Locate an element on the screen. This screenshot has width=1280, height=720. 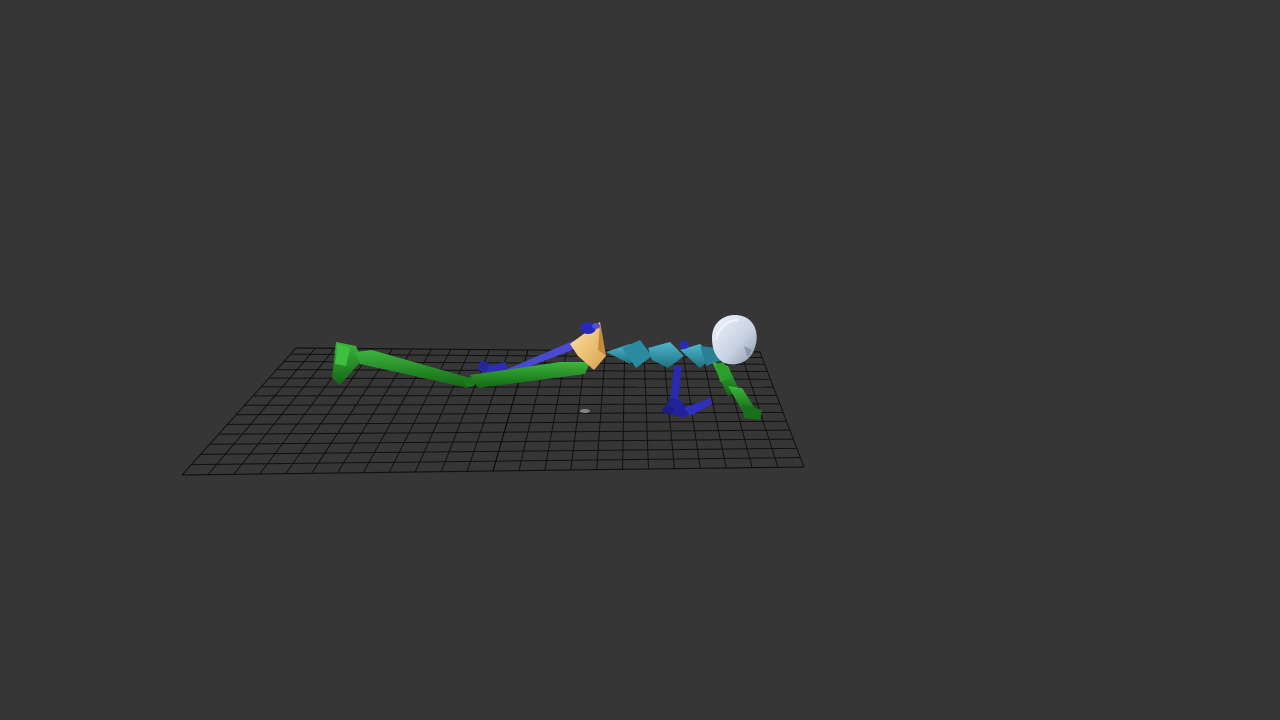
origin-marker is located at coordinates (585, 411).